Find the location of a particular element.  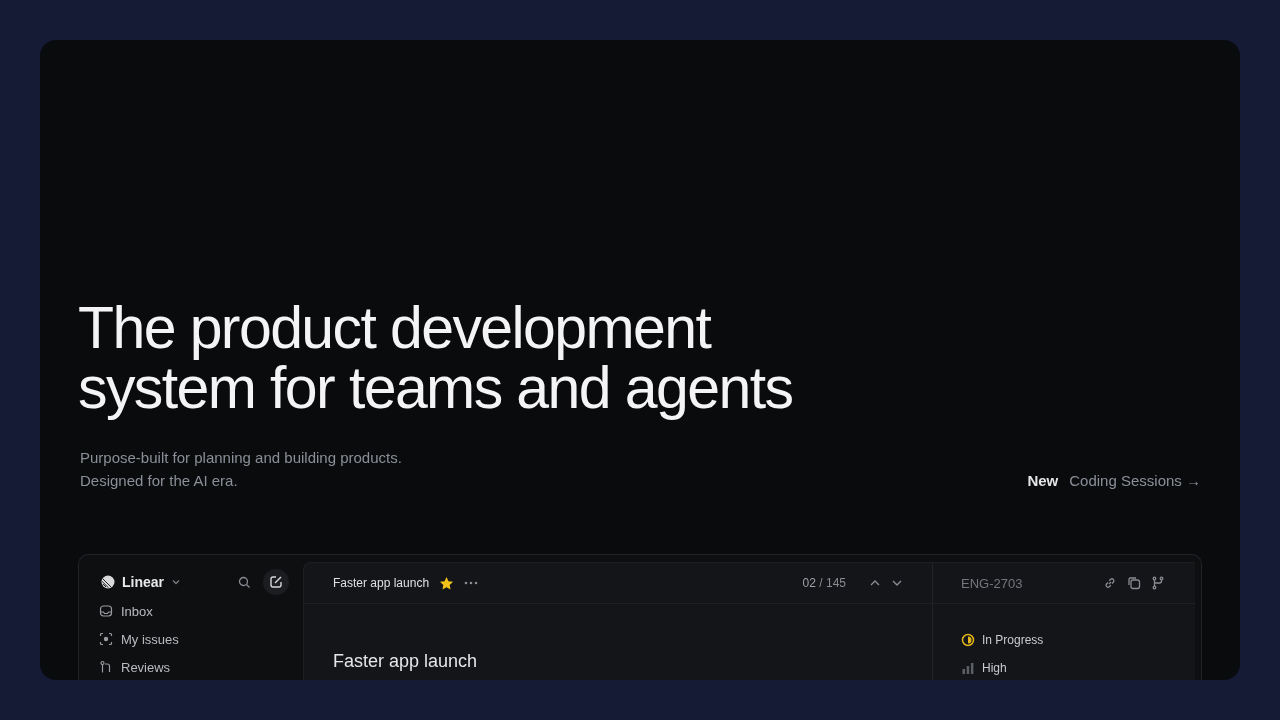

subtitle: Purpose-built for planning and building products. Designed for the AI era. is located at coordinates (241, 469).